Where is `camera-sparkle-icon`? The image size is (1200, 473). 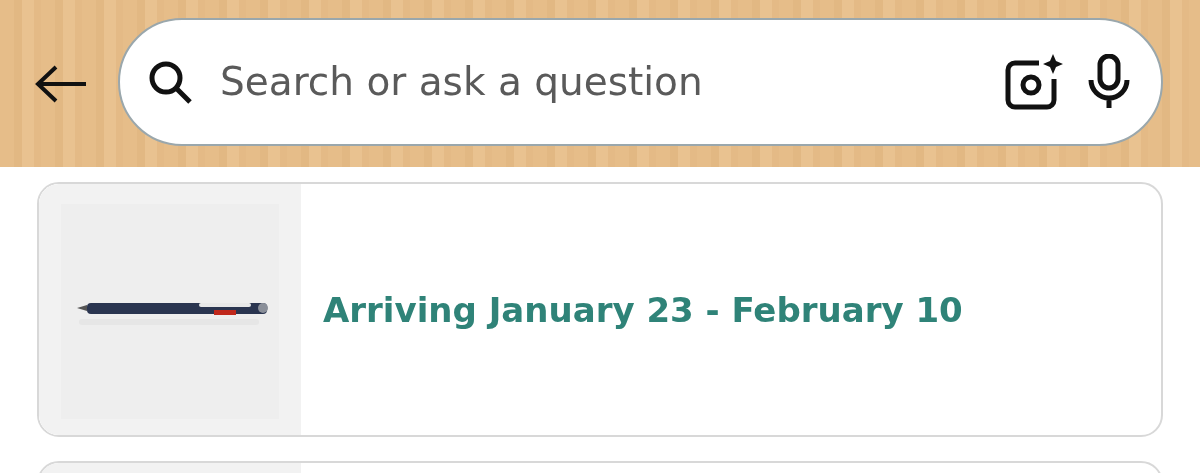 camera-sparkle-icon is located at coordinates (1033, 81).